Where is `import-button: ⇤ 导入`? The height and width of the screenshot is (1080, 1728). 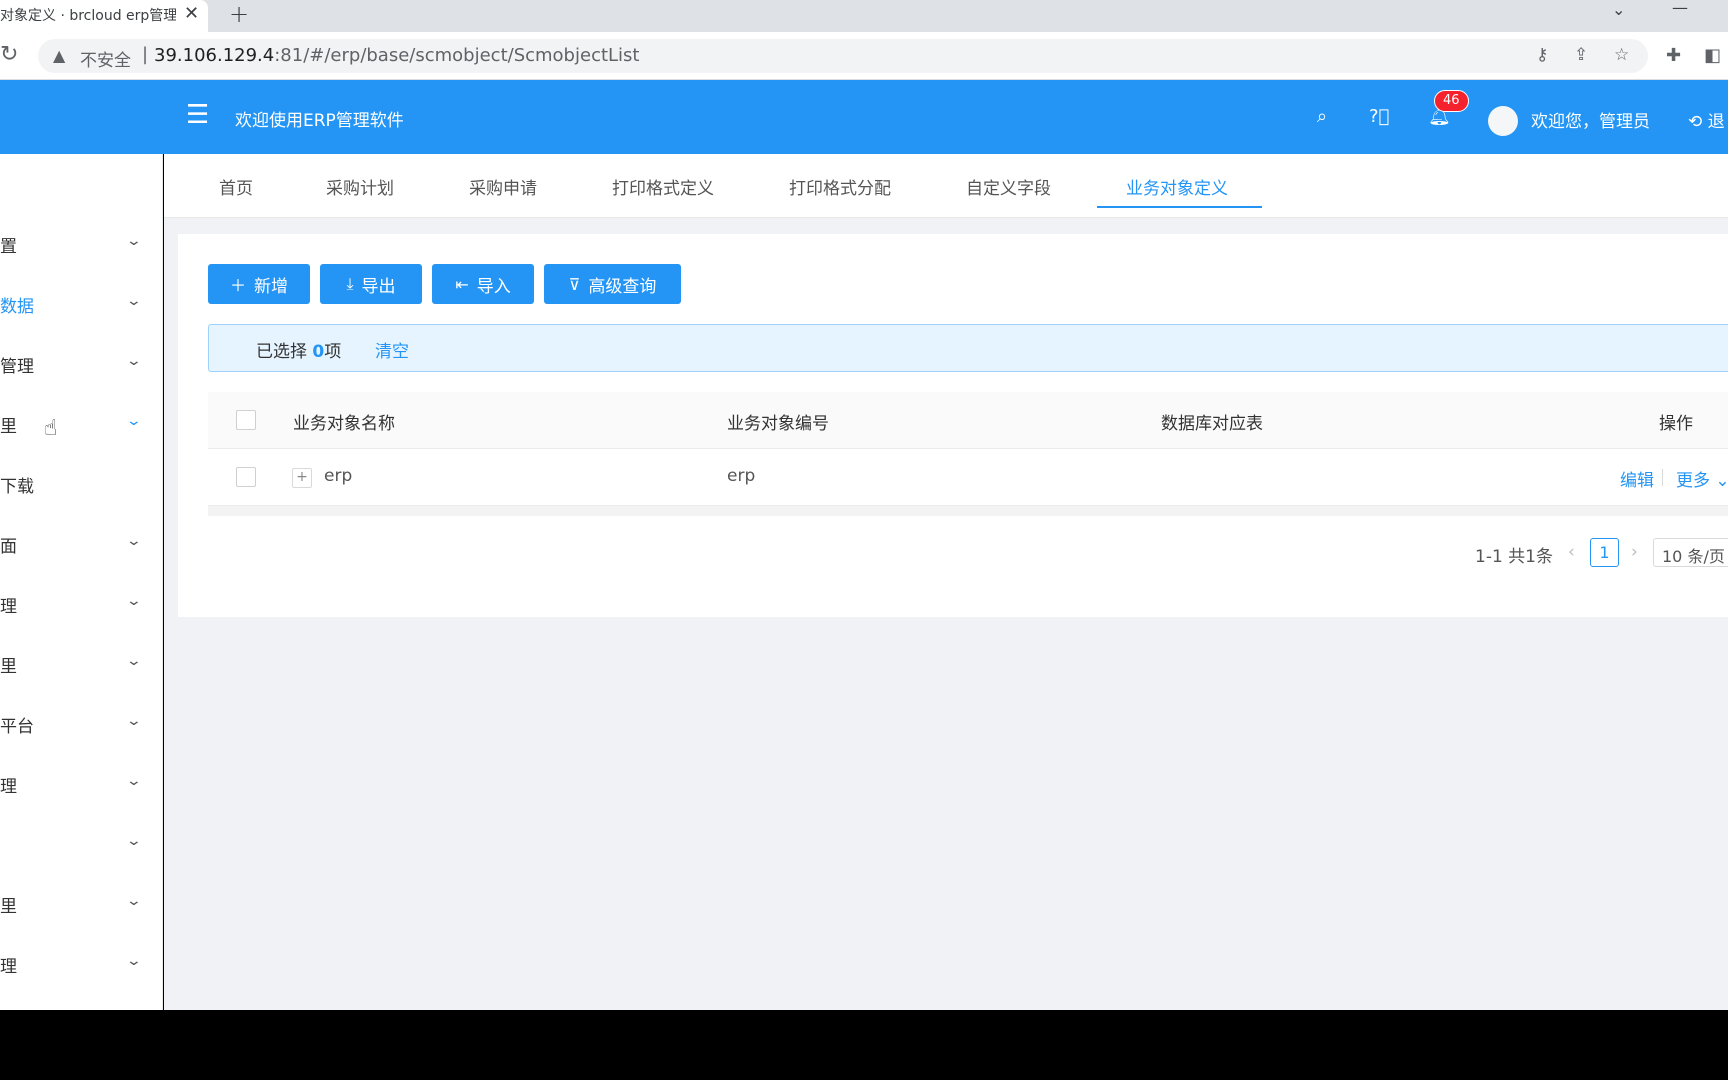 import-button: ⇤ 导入 is located at coordinates (483, 284).